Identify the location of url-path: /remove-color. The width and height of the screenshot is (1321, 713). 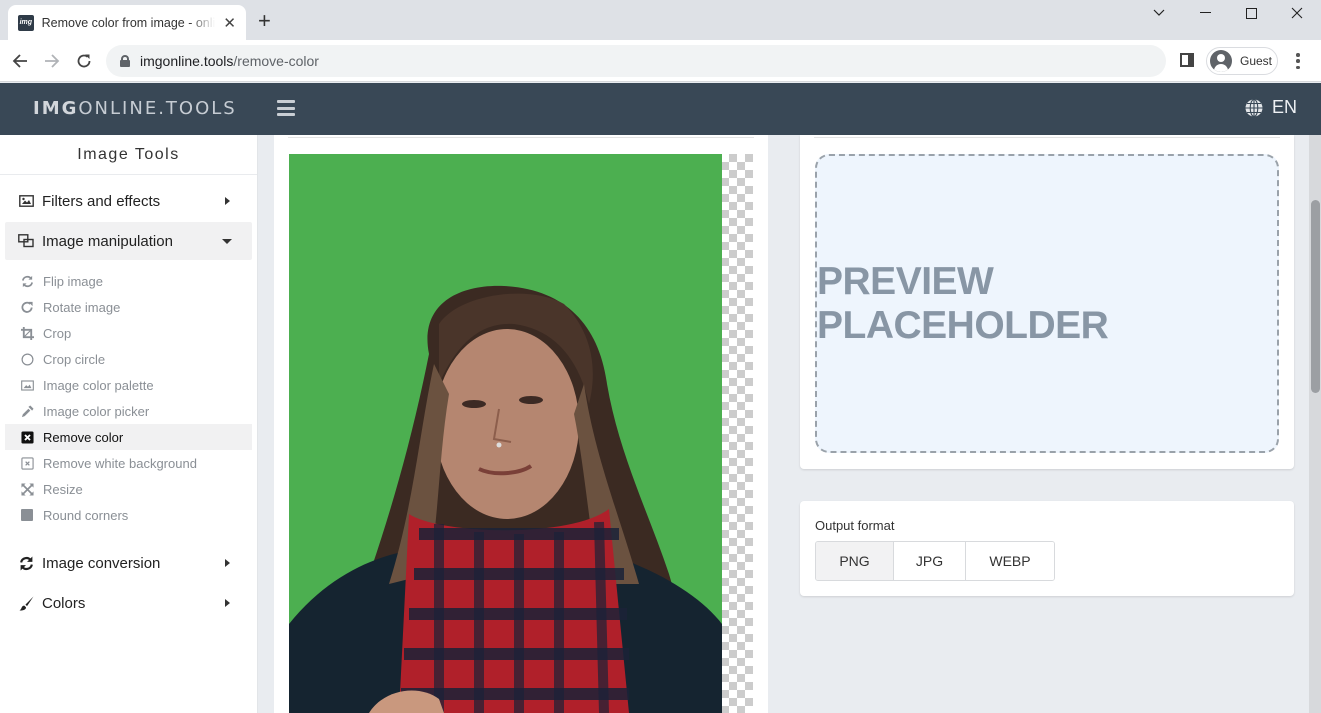
(276, 61).